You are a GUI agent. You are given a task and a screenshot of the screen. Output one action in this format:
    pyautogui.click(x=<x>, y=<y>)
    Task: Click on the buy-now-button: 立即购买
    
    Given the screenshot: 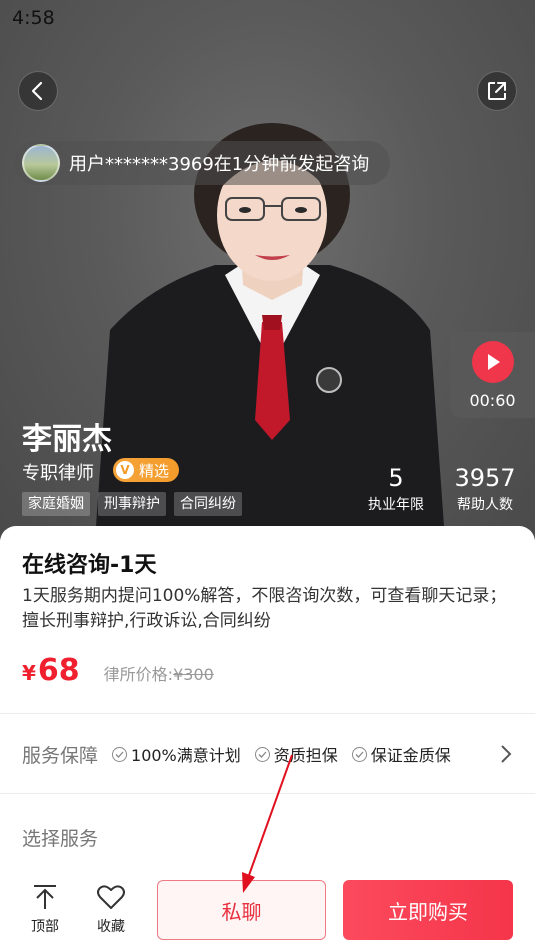 What is the action you would take?
    pyautogui.click(x=428, y=910)
    